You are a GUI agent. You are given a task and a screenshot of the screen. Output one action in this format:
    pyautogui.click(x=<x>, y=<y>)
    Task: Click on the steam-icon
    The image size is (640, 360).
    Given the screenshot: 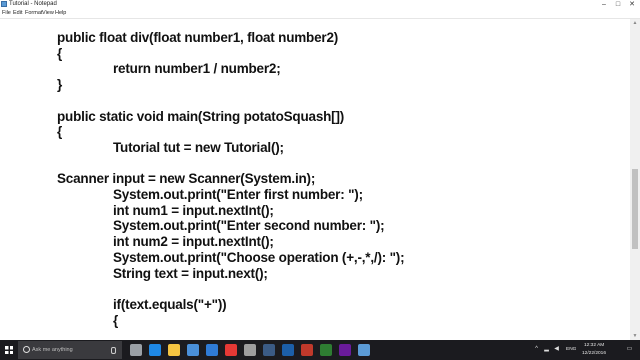 What is the action you would take?
    pyautogui.click(x=269, y=350)
    